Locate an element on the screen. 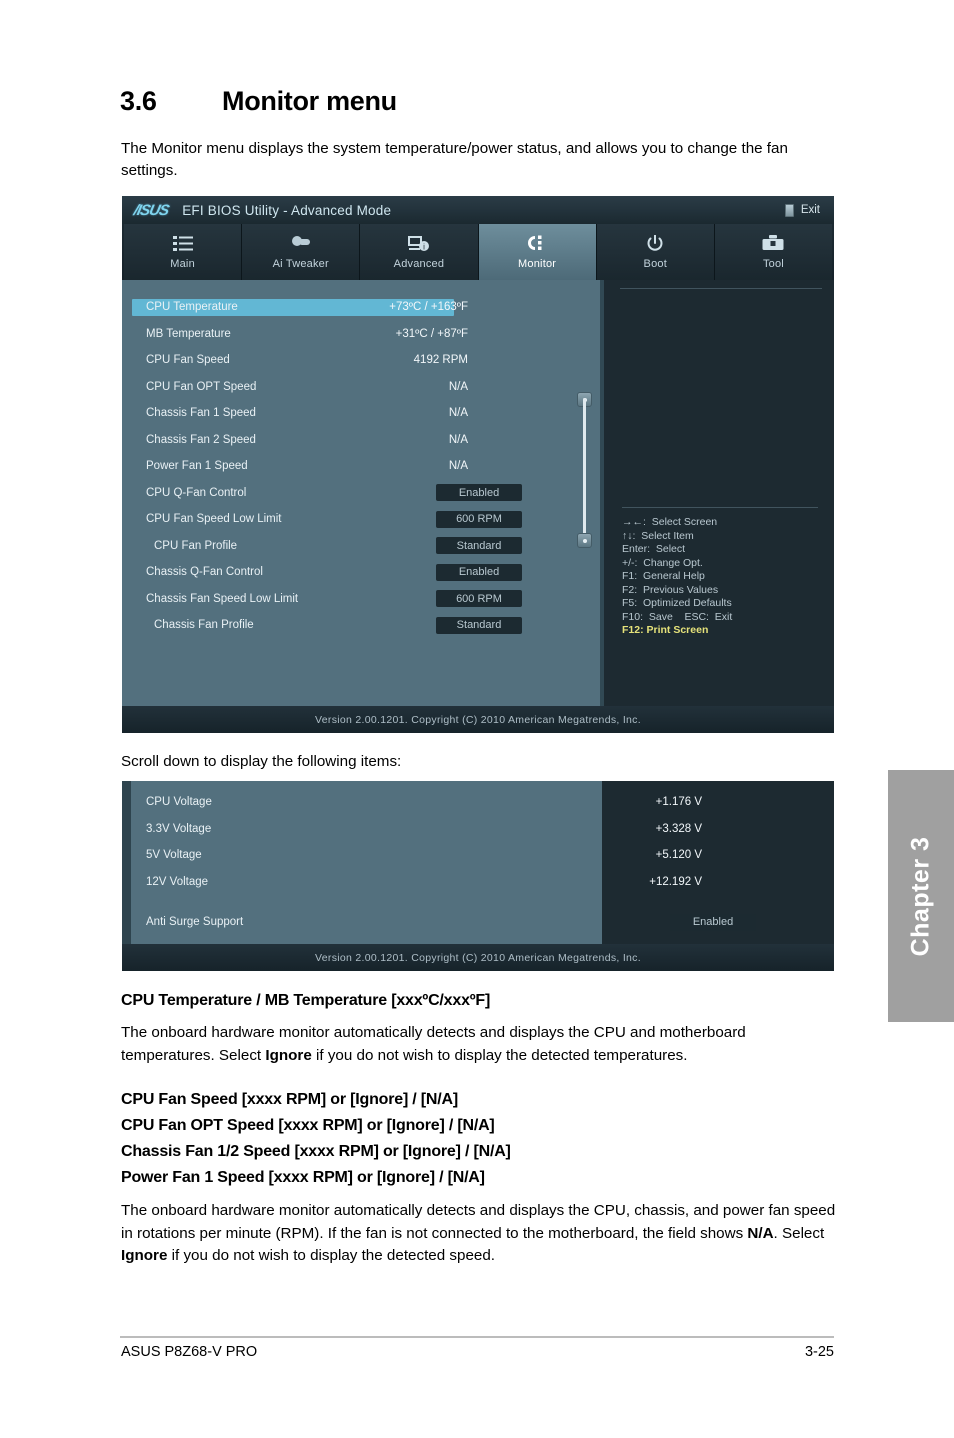 The width and height of the screenshot is (954, 1438). setting-label: Anti Surge Support is located at coordinates (195, 922).